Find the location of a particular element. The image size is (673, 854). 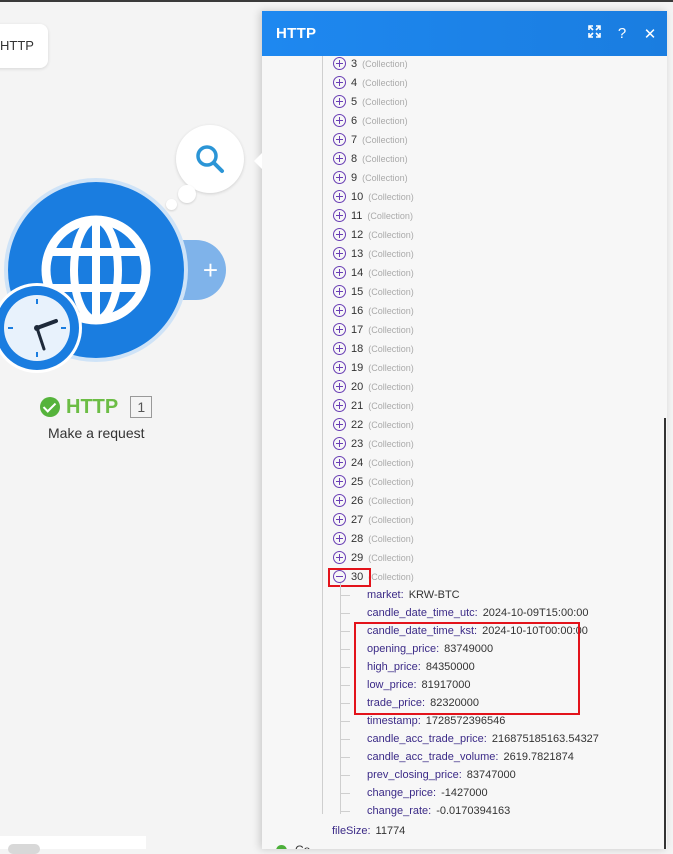

tree-collection-item: 29 (Collection) is located at coordinates (373, 557).